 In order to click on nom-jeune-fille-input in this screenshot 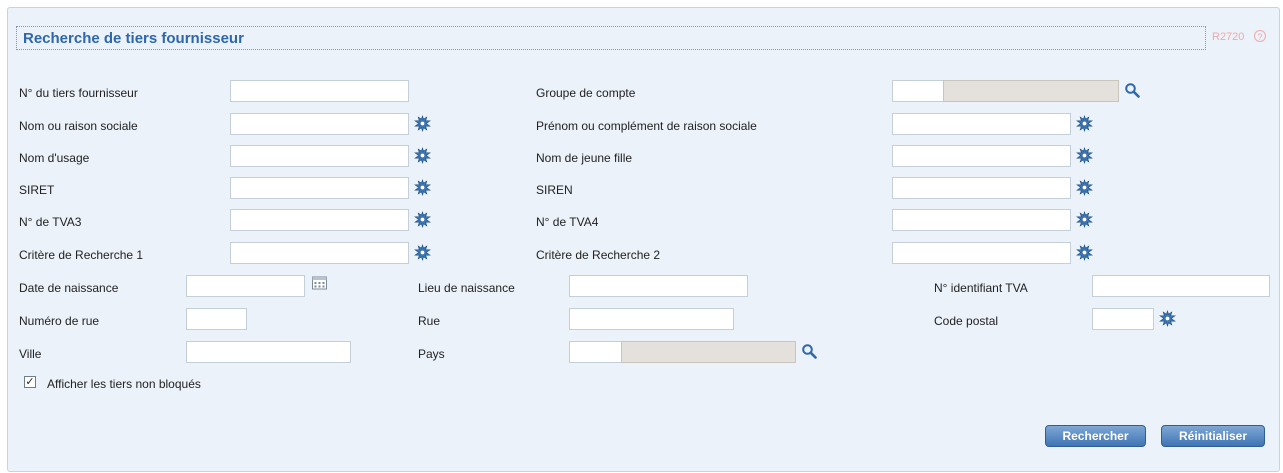, I will do `click(981, 156)`.